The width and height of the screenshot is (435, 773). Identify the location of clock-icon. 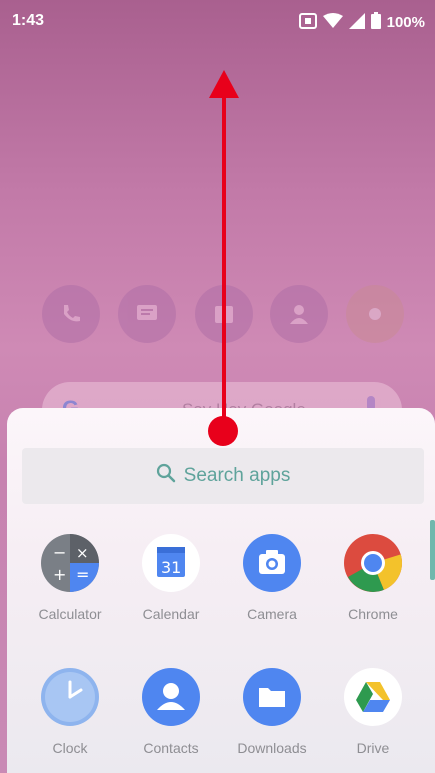
(70, 697).